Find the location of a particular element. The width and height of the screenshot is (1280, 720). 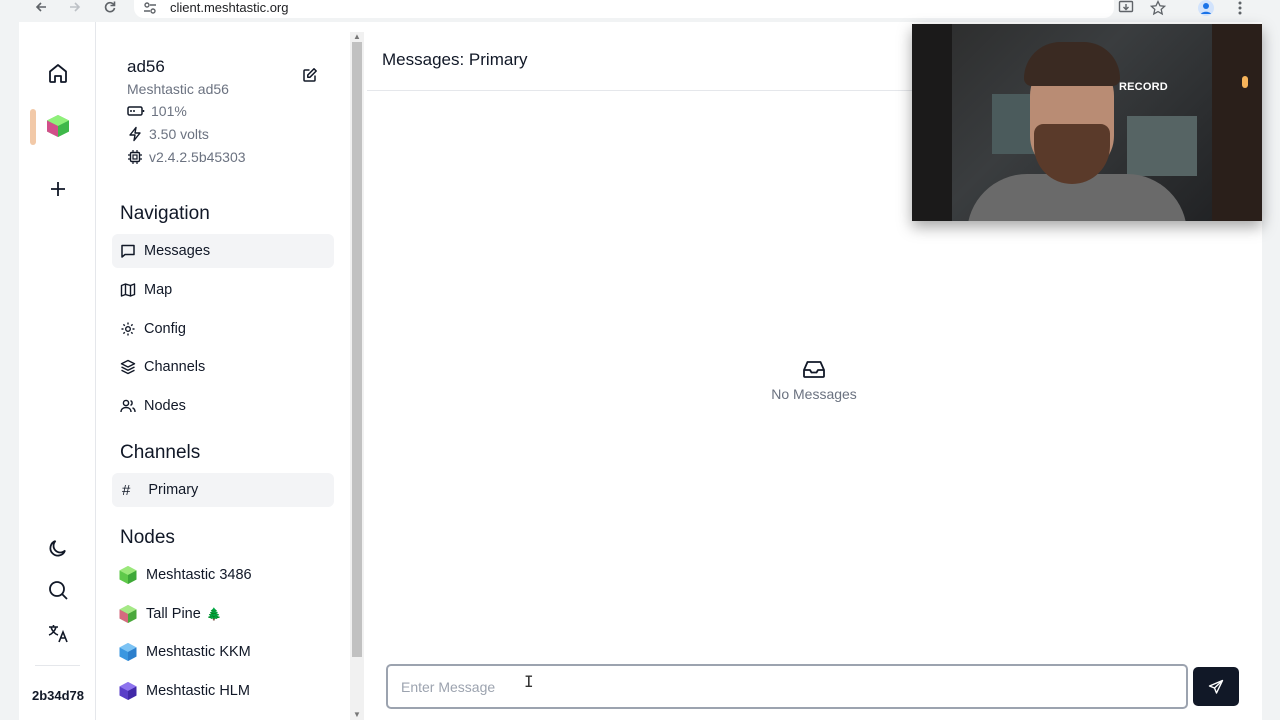

channel-item-label: Primary is located at coordinates (173, 490).